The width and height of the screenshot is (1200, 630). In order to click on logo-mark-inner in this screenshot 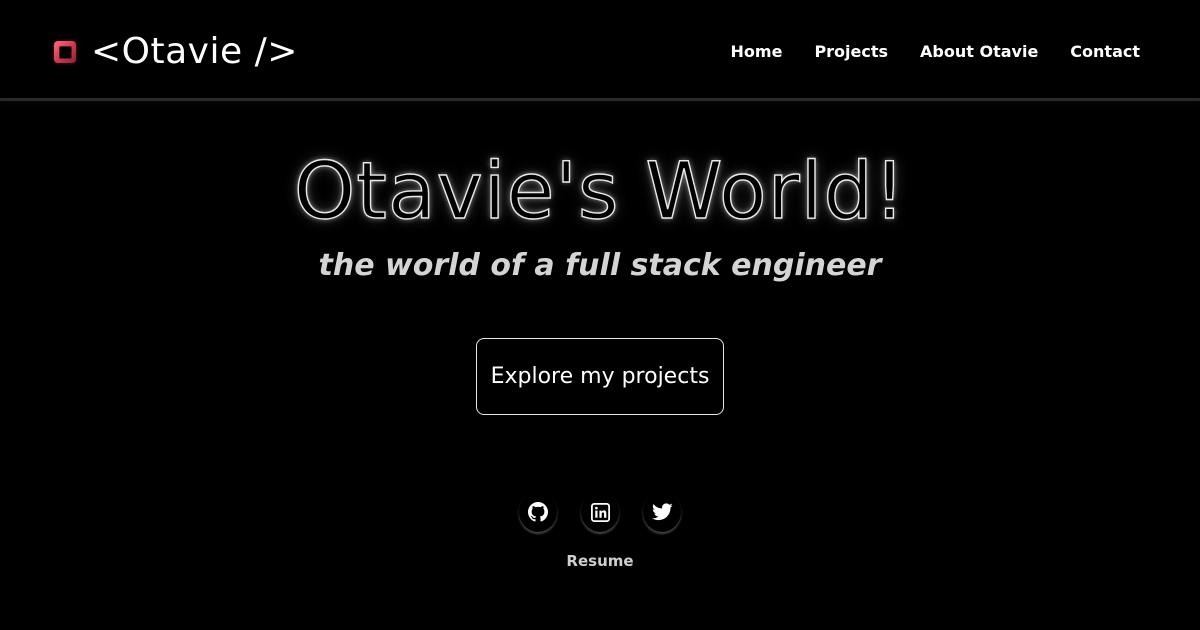, I will do `click(65, 52)`.